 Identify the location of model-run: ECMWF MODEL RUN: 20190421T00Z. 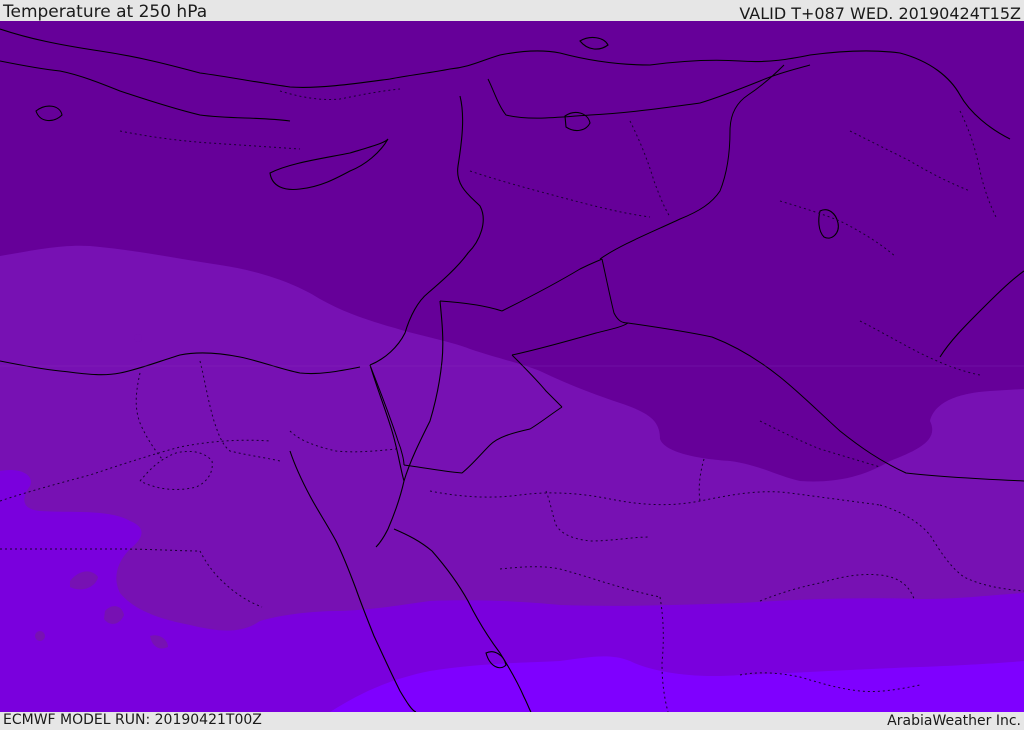
(132, 720).